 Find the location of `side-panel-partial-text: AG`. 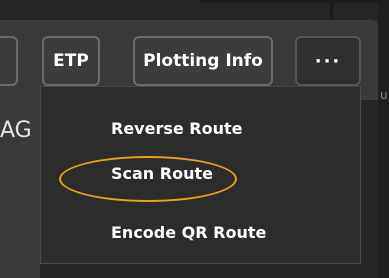

side-panel-partial-text: AG is located at coordinates (16, 130).